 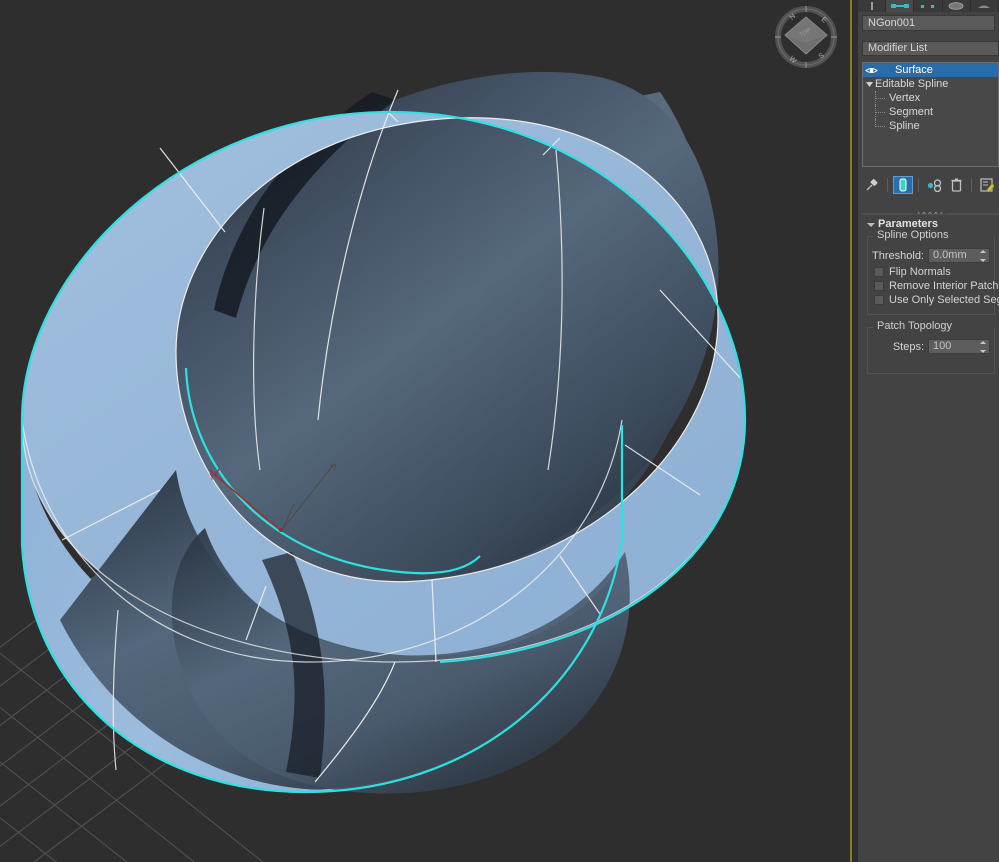 What do you see at coordinates (905, 98) in the screenshot?
I see `stack-item-label: Vertex` at bounding box center [905, 98].